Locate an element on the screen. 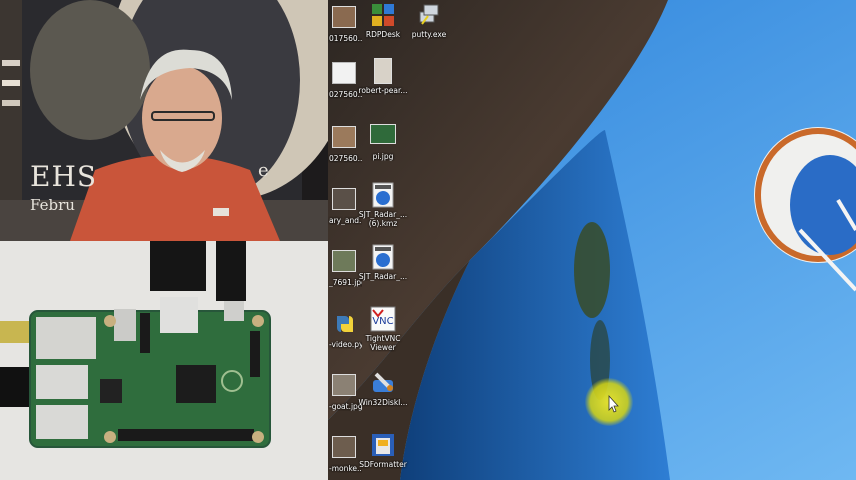 The image size is (856, 480). desktop-icon-label: TightVNC is located at coordinates (383, 338).